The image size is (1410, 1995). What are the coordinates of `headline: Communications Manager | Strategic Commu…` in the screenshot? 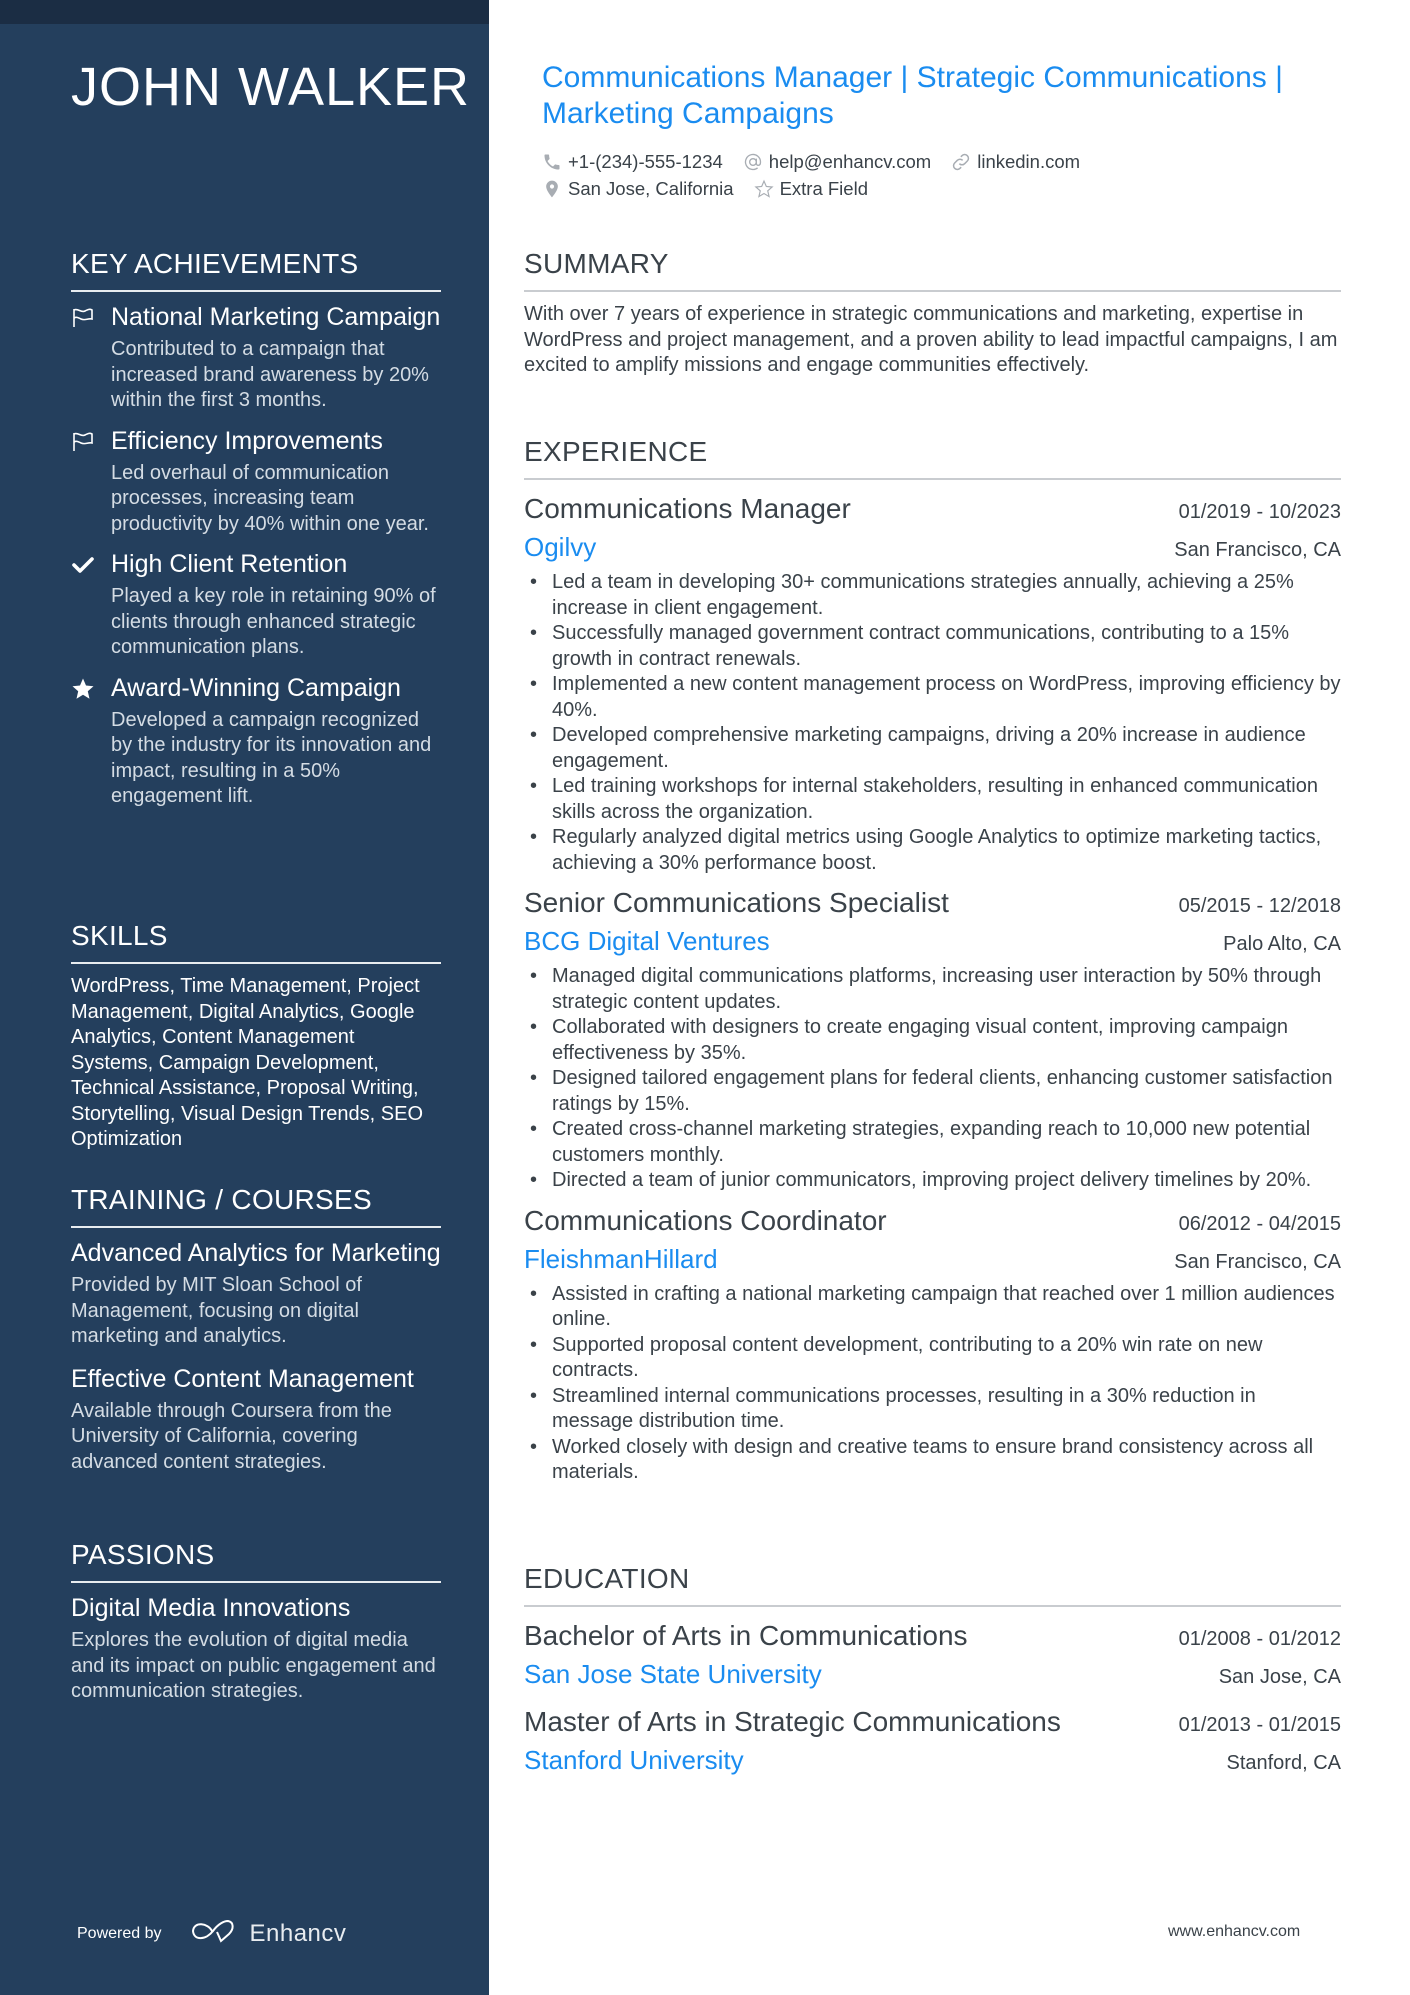 It's located at (912, 95).